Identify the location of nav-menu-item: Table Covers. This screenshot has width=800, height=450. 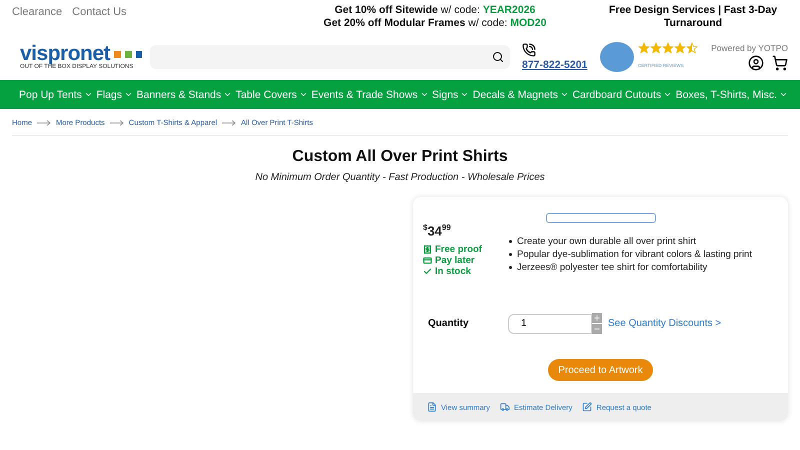
(272, 94).